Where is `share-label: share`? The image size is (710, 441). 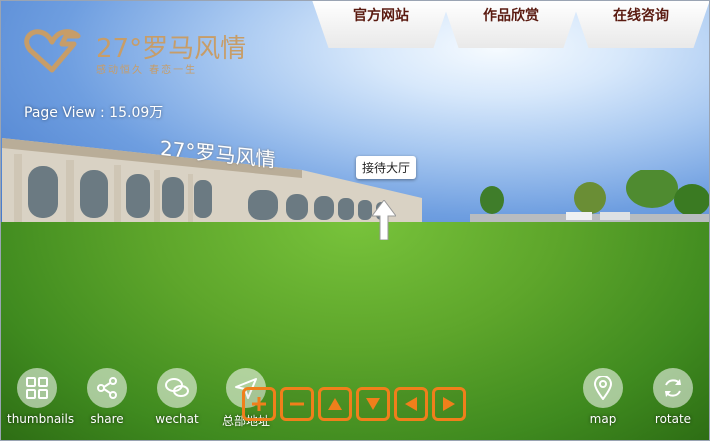
share-label: share is located at coordinates (107, 419).